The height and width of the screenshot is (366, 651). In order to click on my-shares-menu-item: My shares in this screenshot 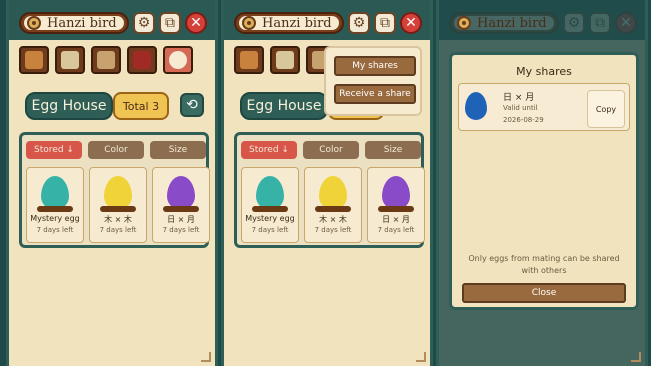, I will do `click(375, 66)`.